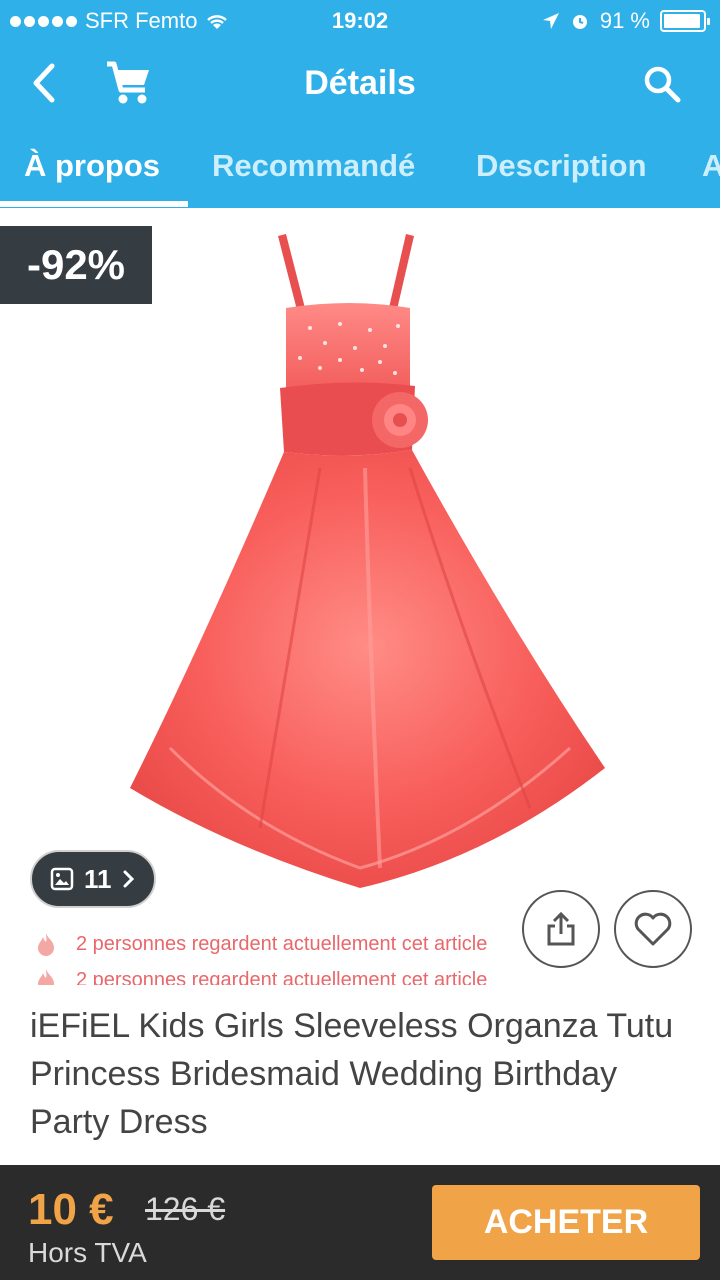 The height and width of the screenshot is (1280, 720). What do you see at coordinates (98, 878) in the screenshot?
I see `image-count: 11` at bounding box center [98, 878].